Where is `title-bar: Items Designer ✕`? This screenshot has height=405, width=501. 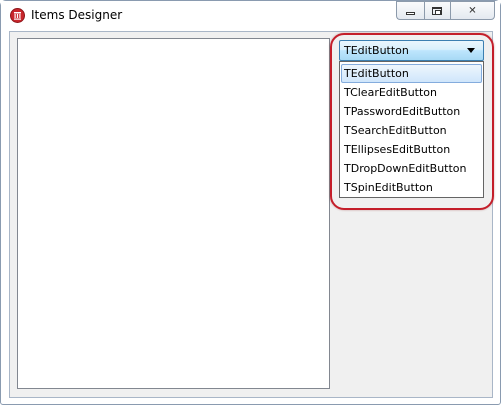
title-bar: Items Designer ✕ is located at coordinates (250, 16).